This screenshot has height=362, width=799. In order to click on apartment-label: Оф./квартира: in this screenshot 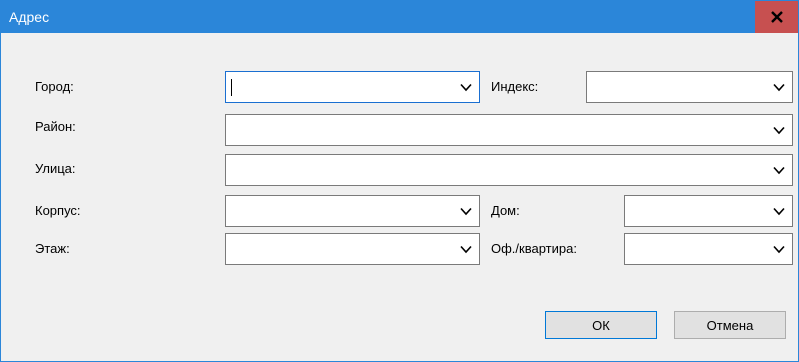, I will do `click(534, 248)`.